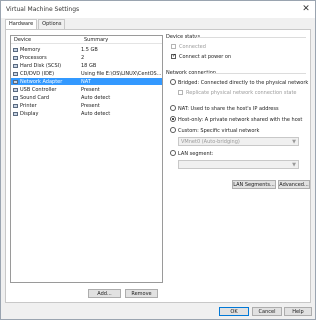  What do you see at coordinates (306, 9) in the screenshot?
I see `close-icon: ✕` at bounding box center [306, 9].